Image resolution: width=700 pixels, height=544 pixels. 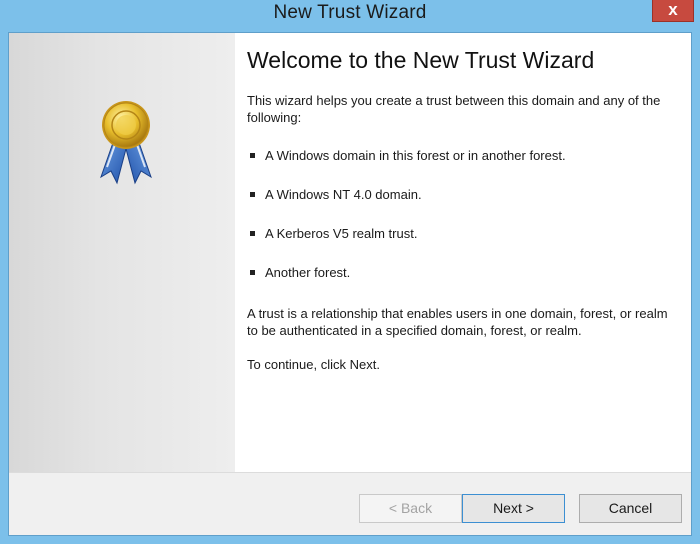 I want to click on list-item-text: Another forest., so click(x=308, y=272).